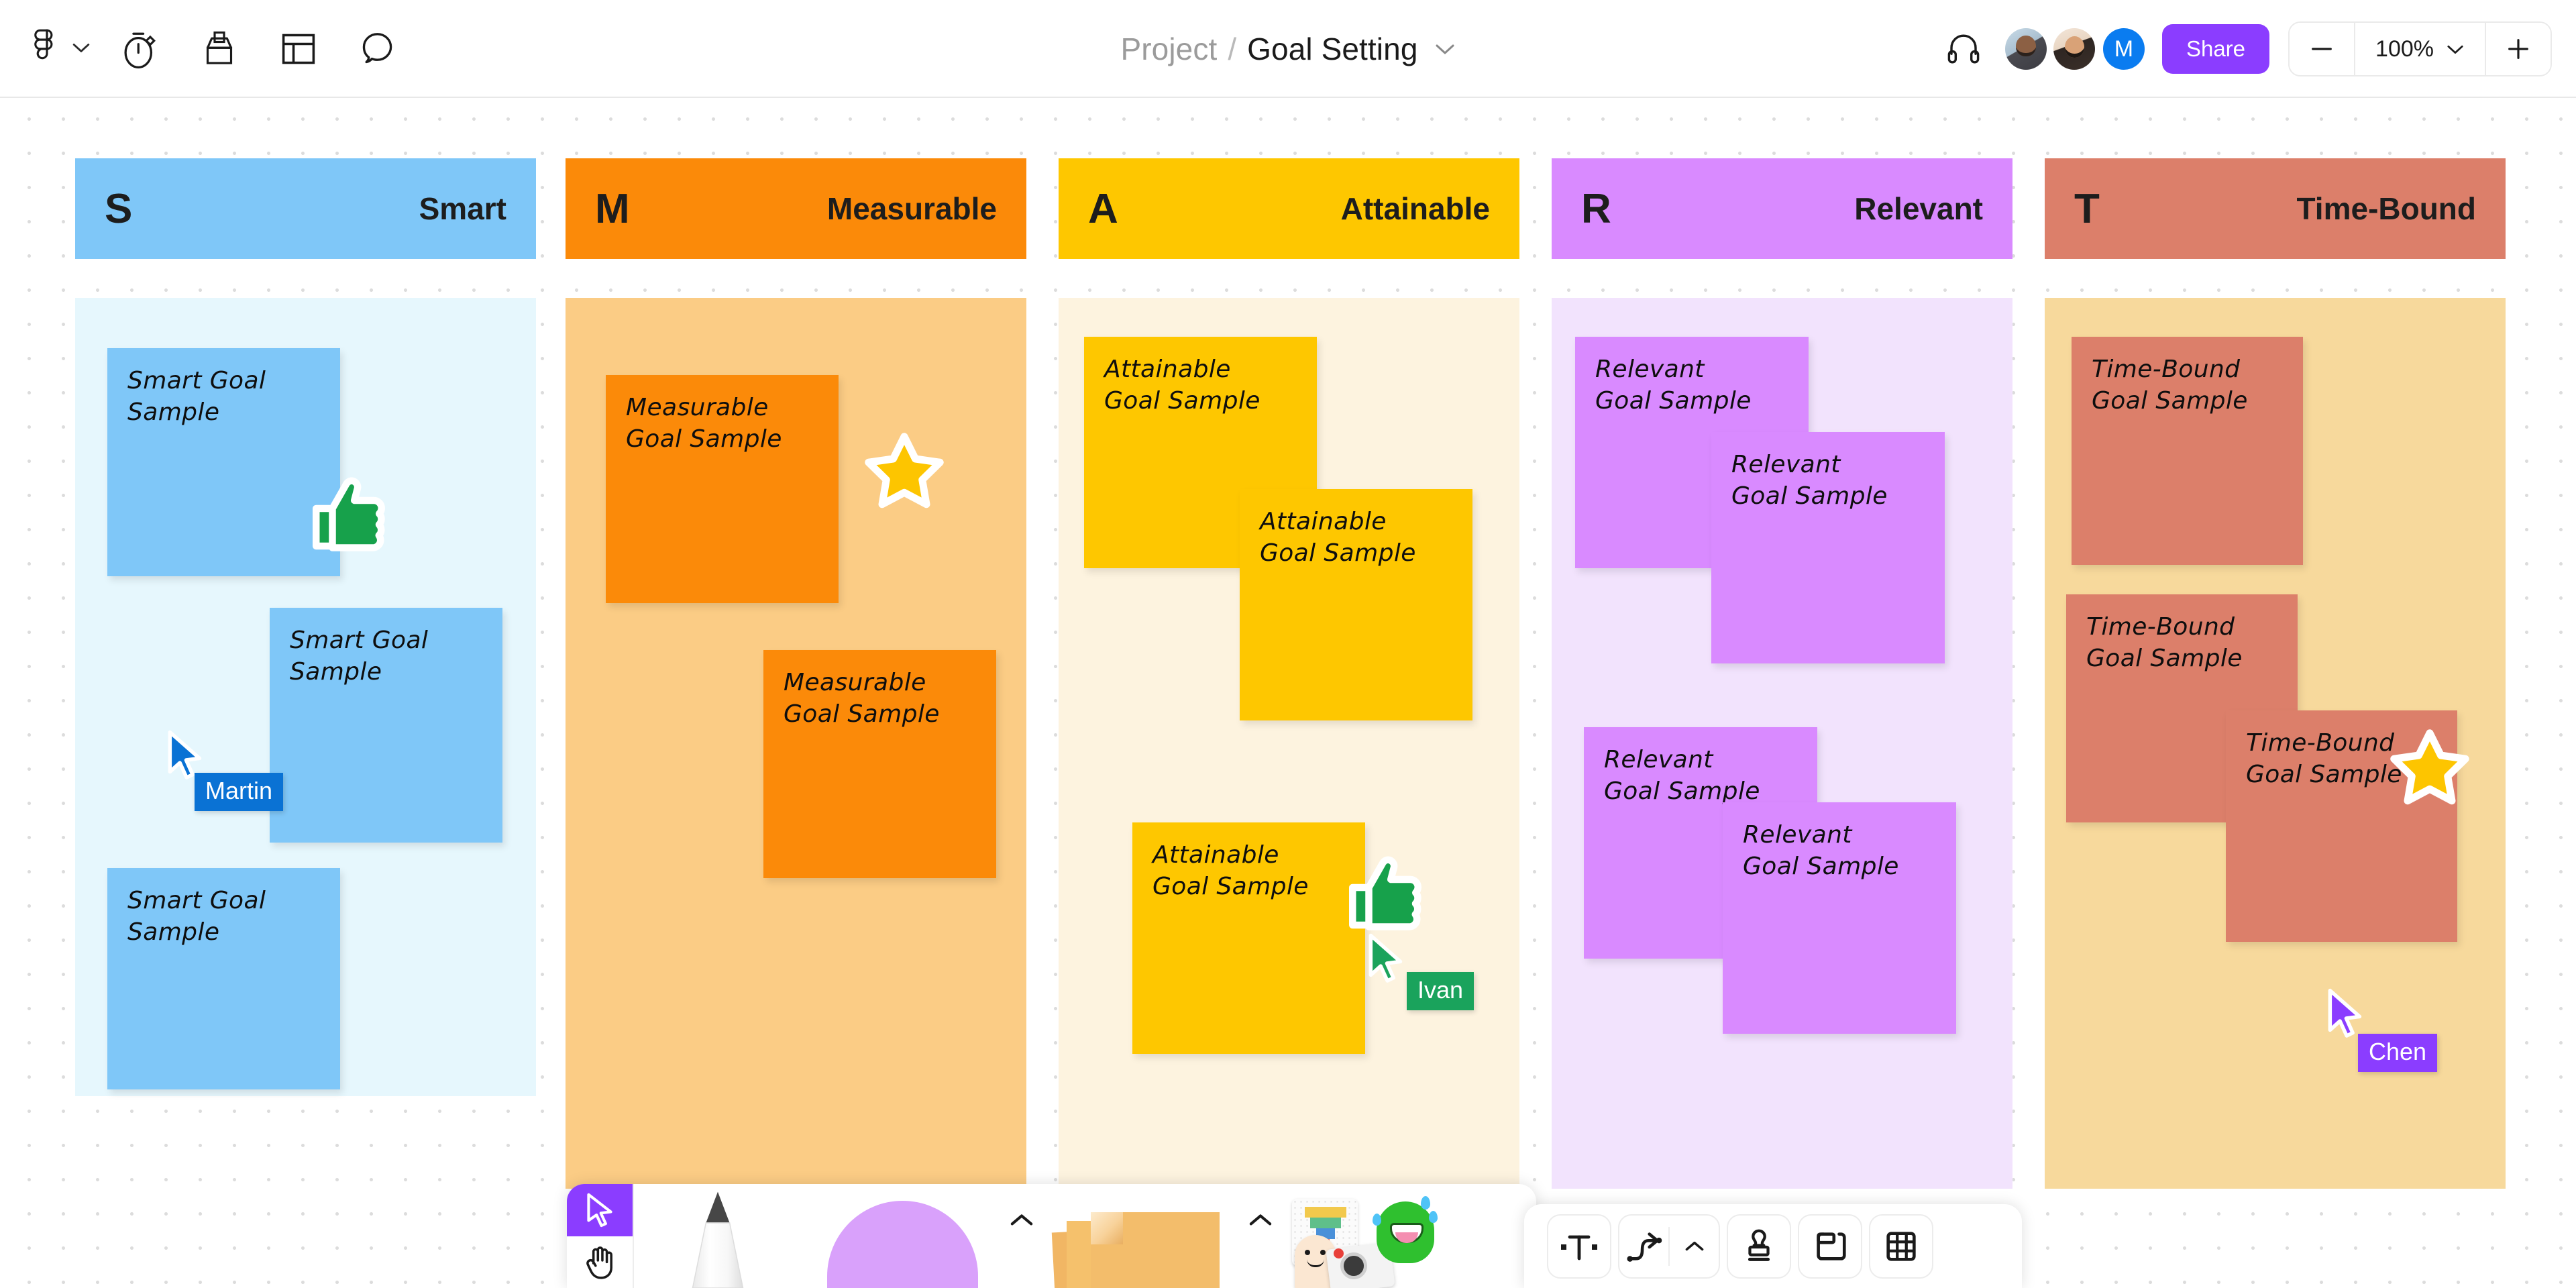  What do you see at coordinates (2386, 208) in the screenshot?
I see `column-title: Time-Bound` at bounding box center [2386, 208].